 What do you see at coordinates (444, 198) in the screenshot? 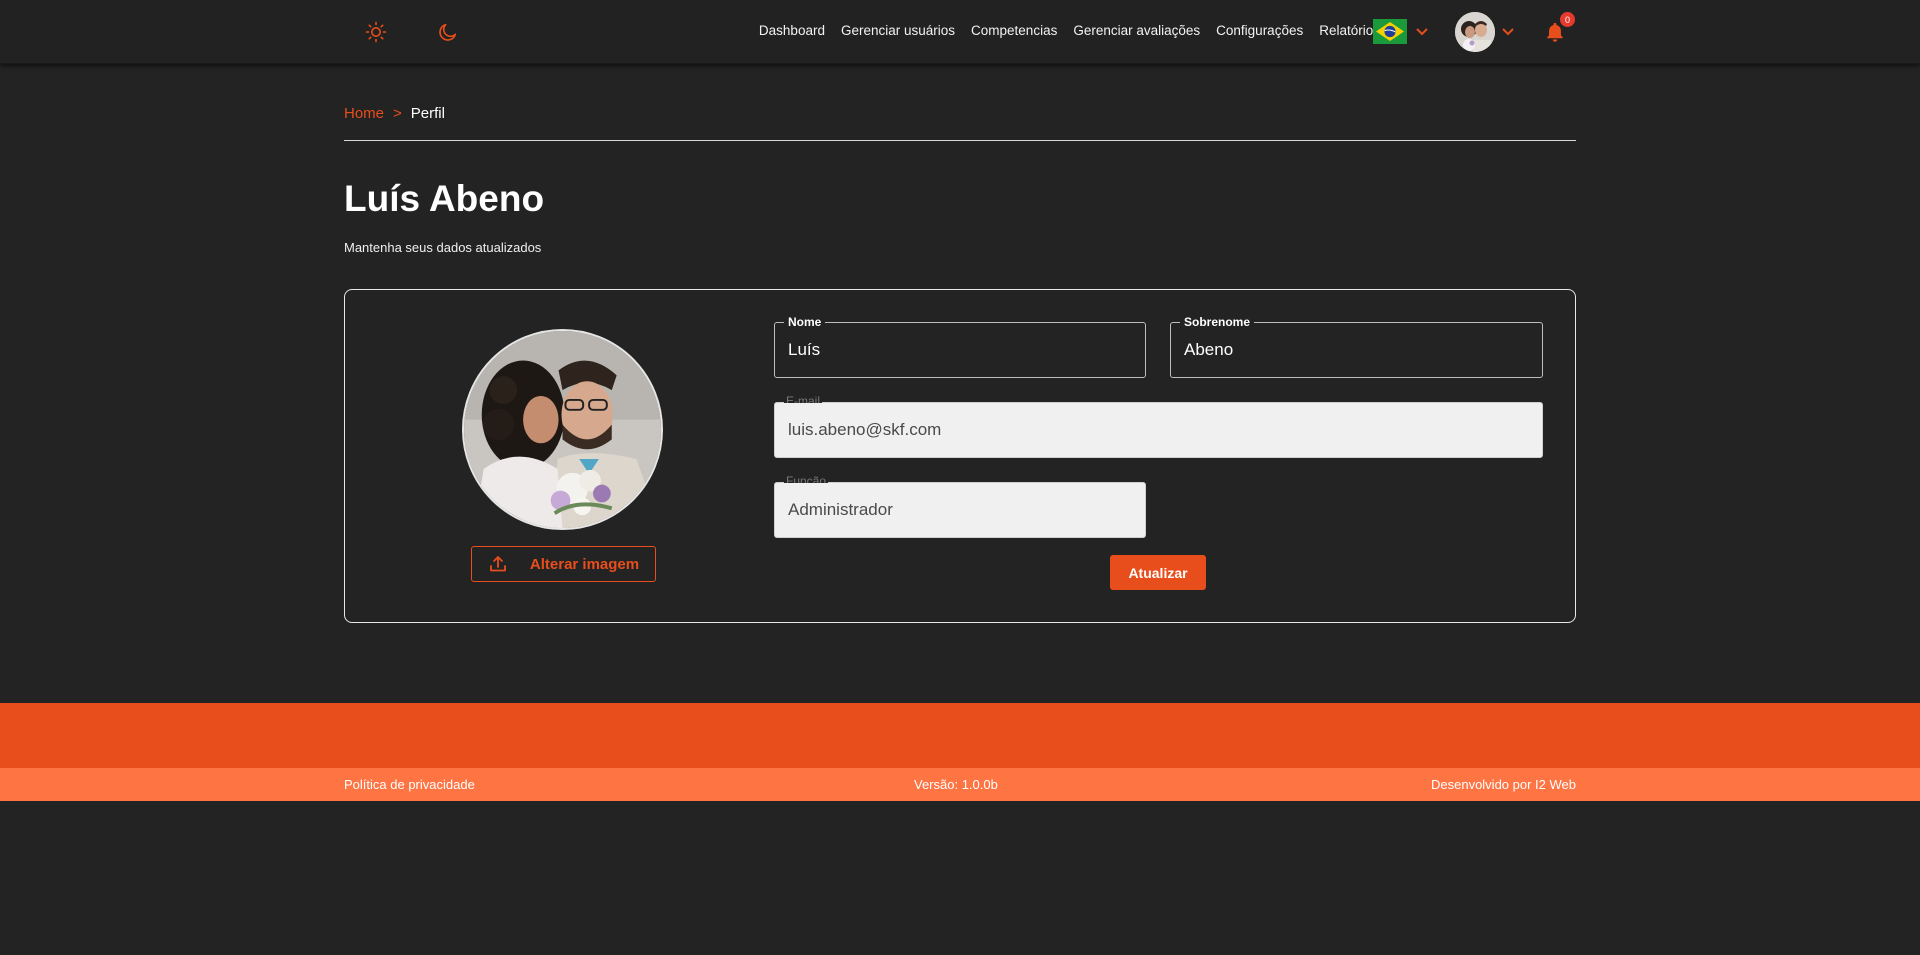
I see `page-title: Luís Abeno` at bounding box center [444, 198].